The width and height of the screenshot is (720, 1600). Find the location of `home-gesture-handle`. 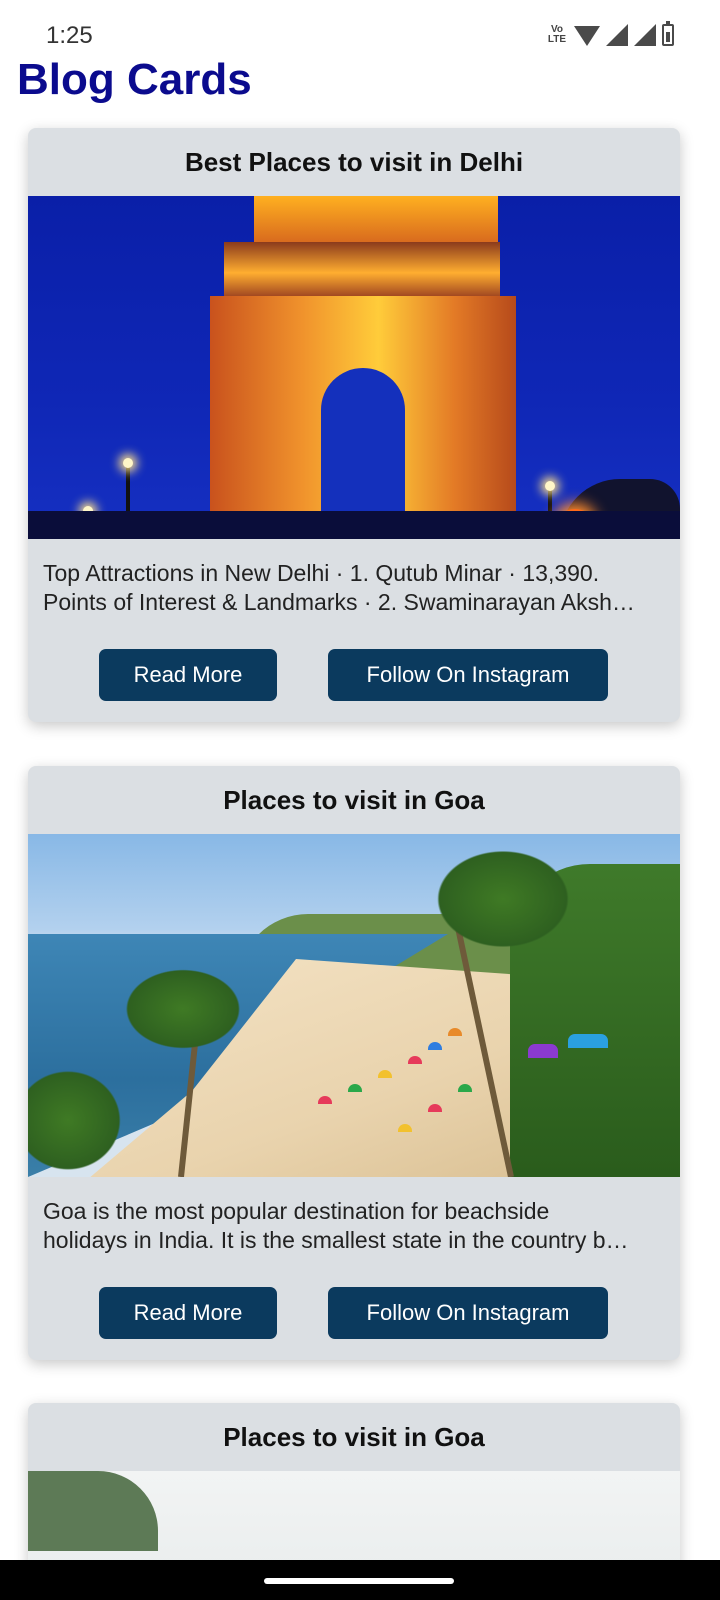

home-gesture-handle is located at coordinates (359, 1581).